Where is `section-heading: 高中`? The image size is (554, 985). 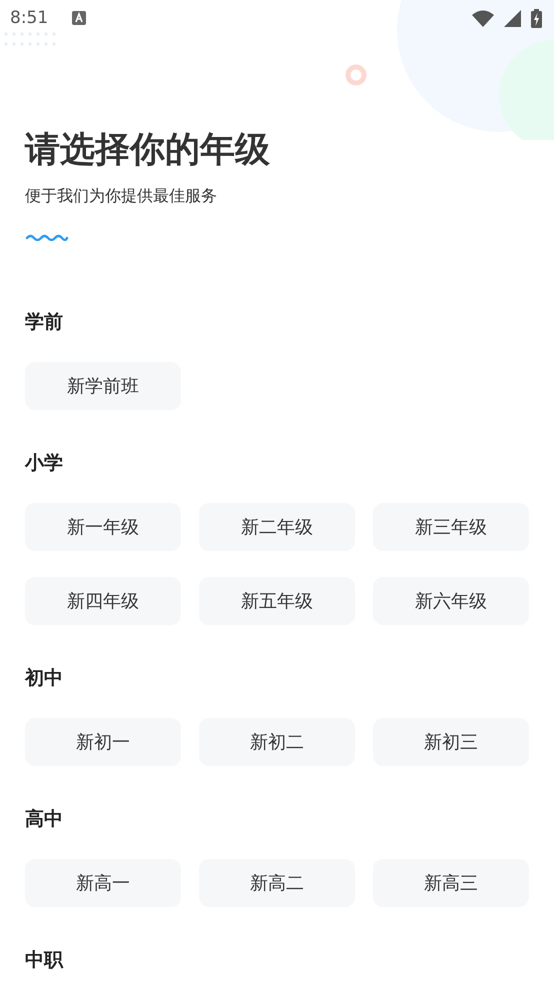 section-heading: 高中 is located at coordinates (44, 819).